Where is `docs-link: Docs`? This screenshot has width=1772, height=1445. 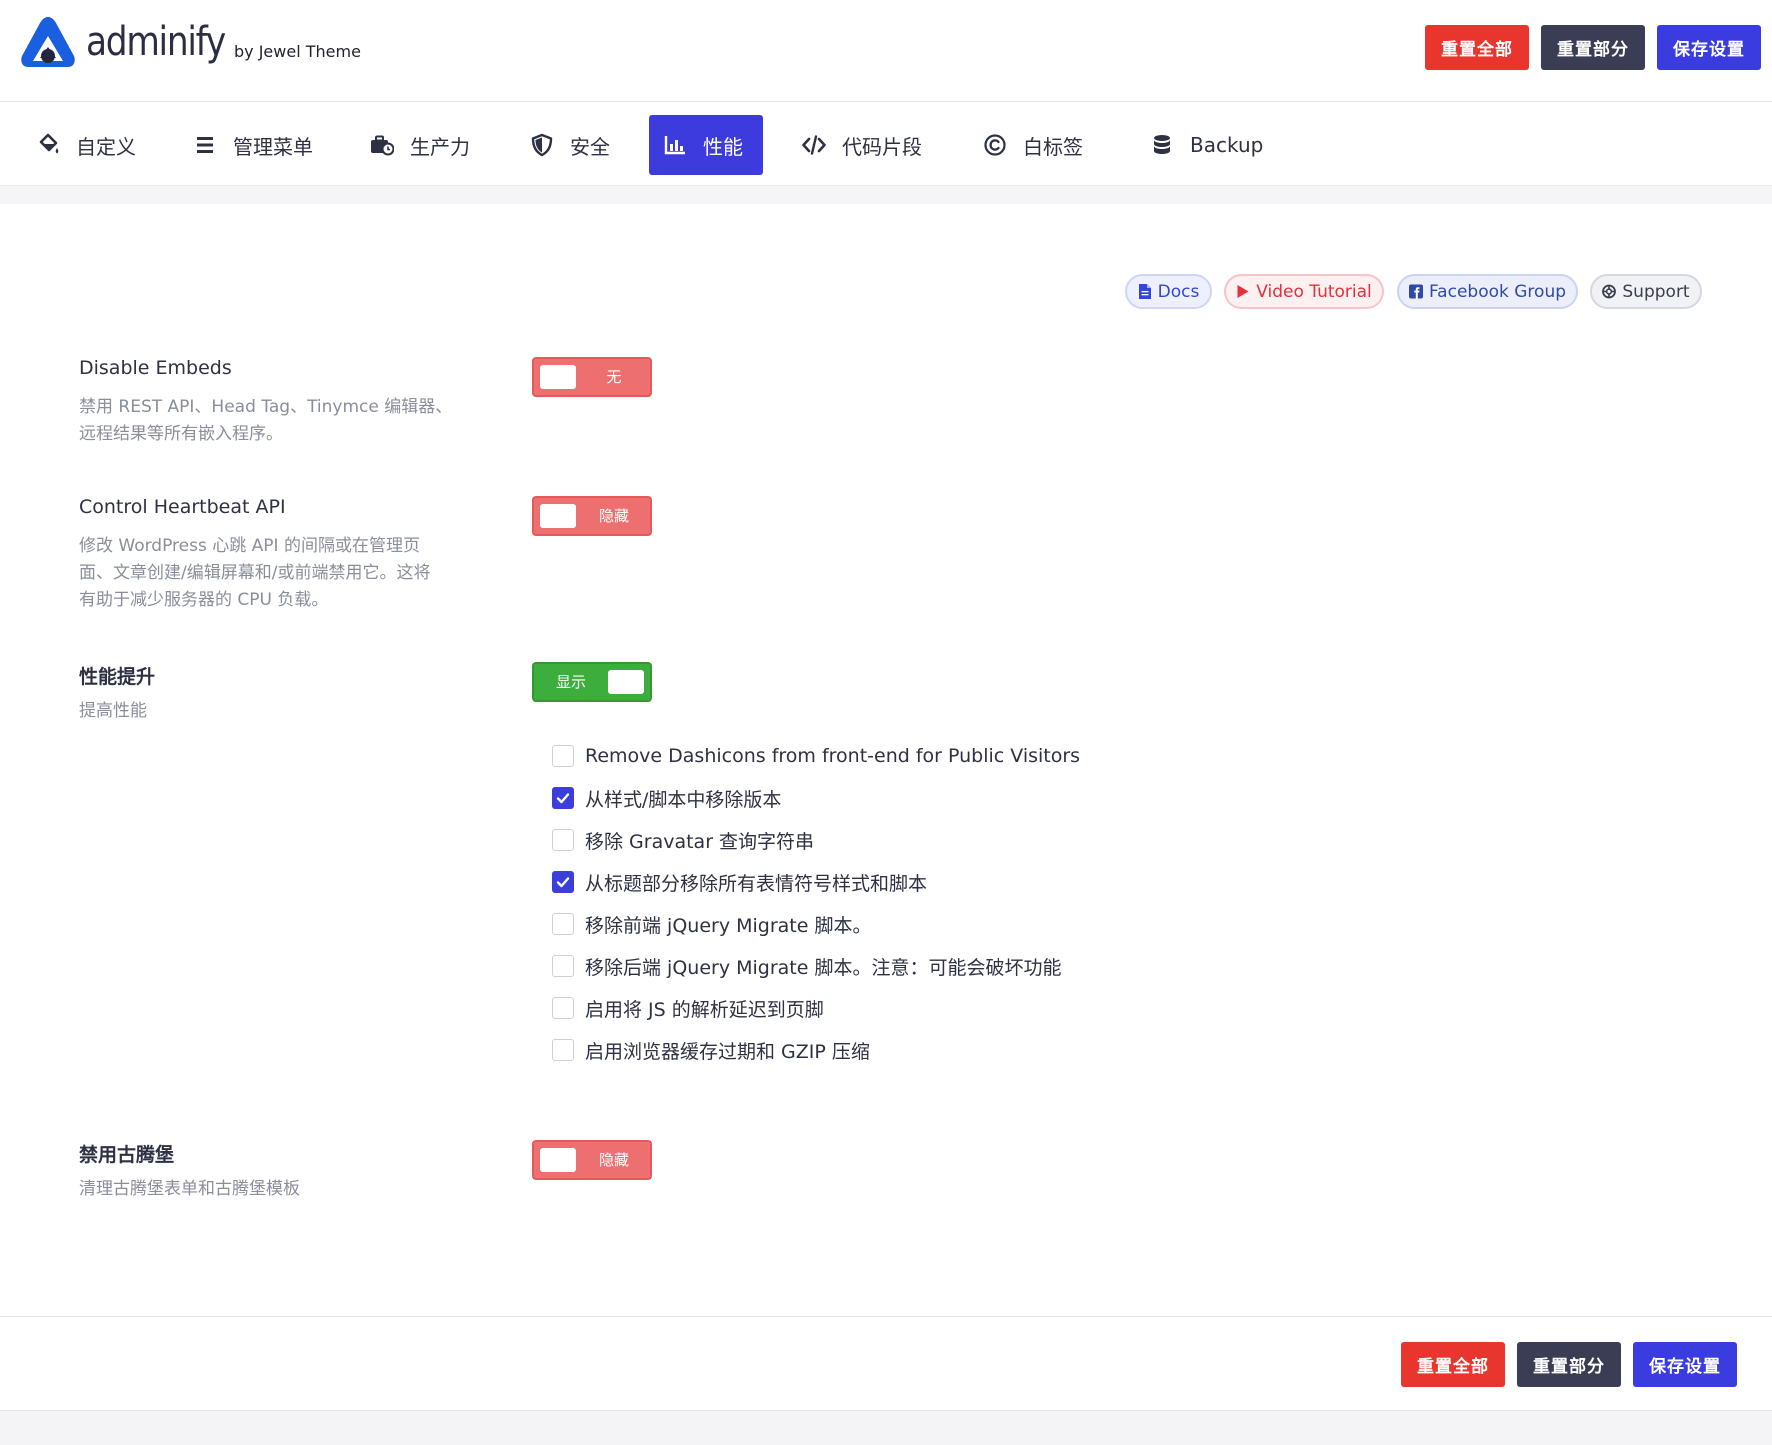 docs-link: Docs is located at coordinates (1168, 291).